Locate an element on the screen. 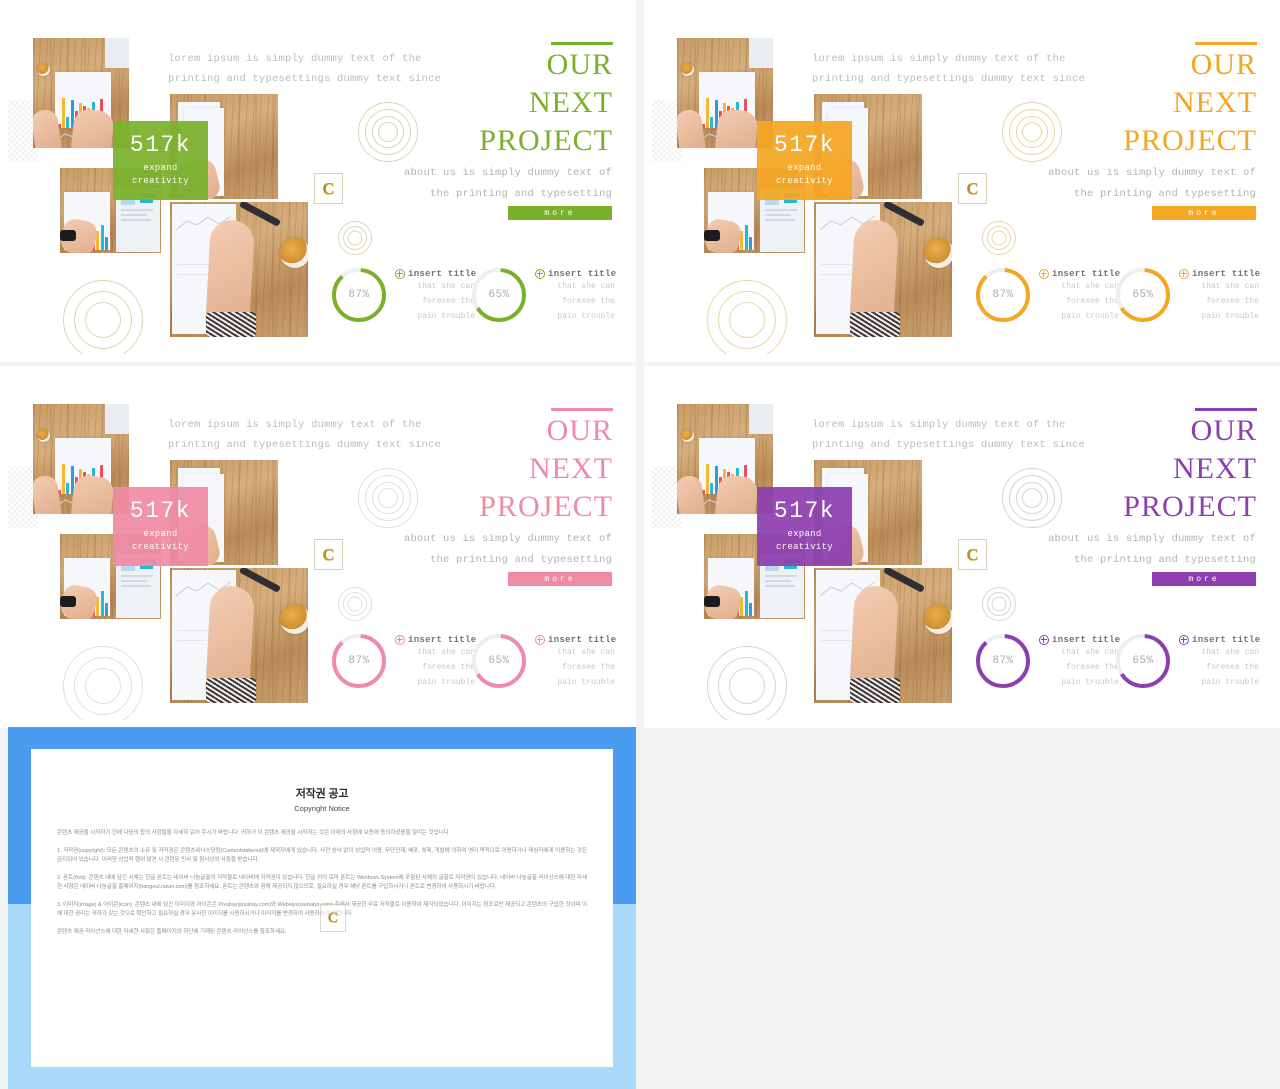  title-line-2: NEXT is located at coordinates (1215, 102).